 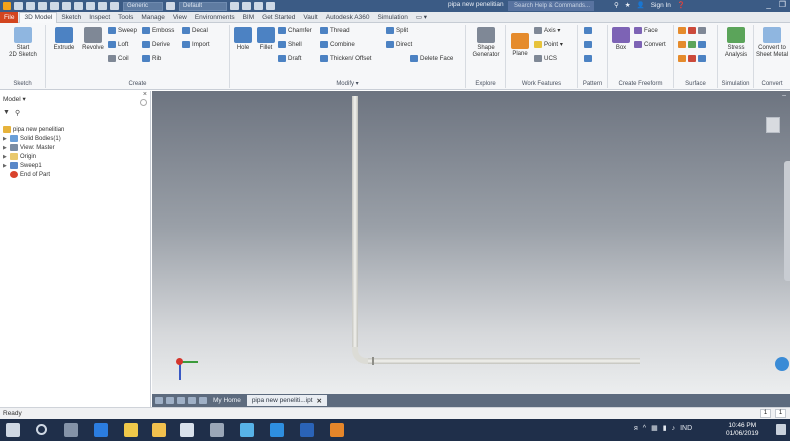 I want to click on chamfer-button: Chamfer, so click(x=295, y=30).